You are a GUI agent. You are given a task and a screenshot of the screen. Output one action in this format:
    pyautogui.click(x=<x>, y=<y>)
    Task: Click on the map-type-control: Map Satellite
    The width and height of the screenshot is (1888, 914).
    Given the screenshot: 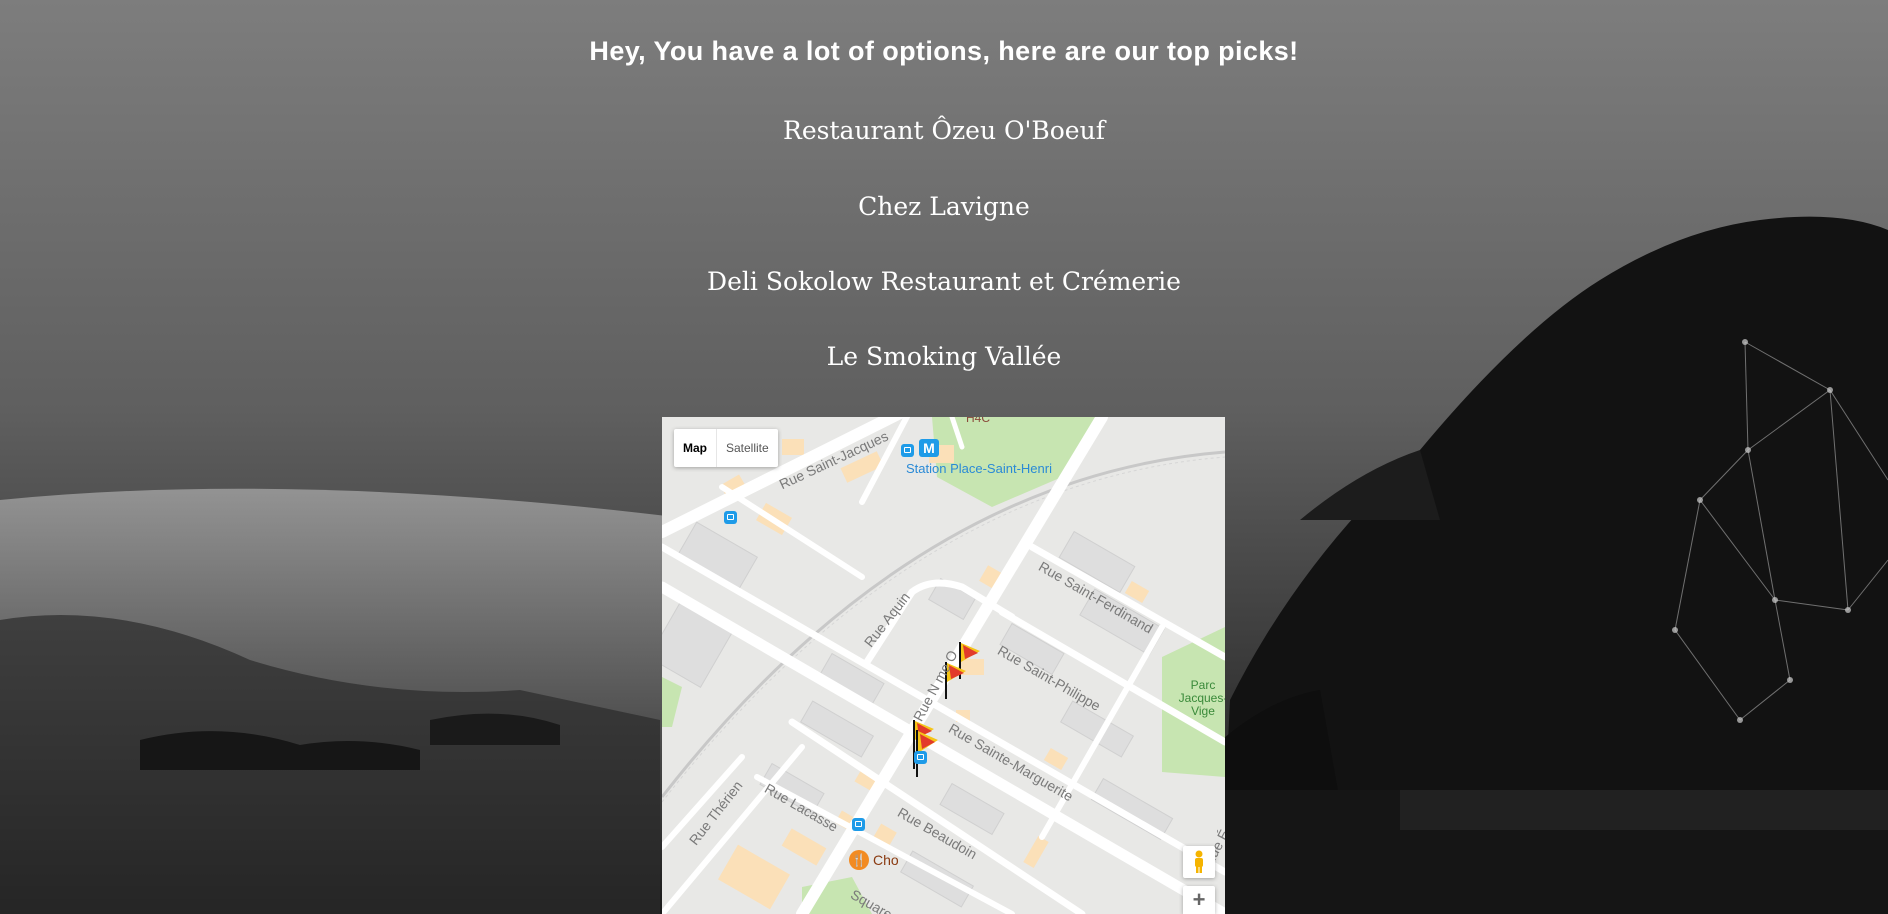 What is the action you would take?
    pyautogui.click(x=726, y=448)
    